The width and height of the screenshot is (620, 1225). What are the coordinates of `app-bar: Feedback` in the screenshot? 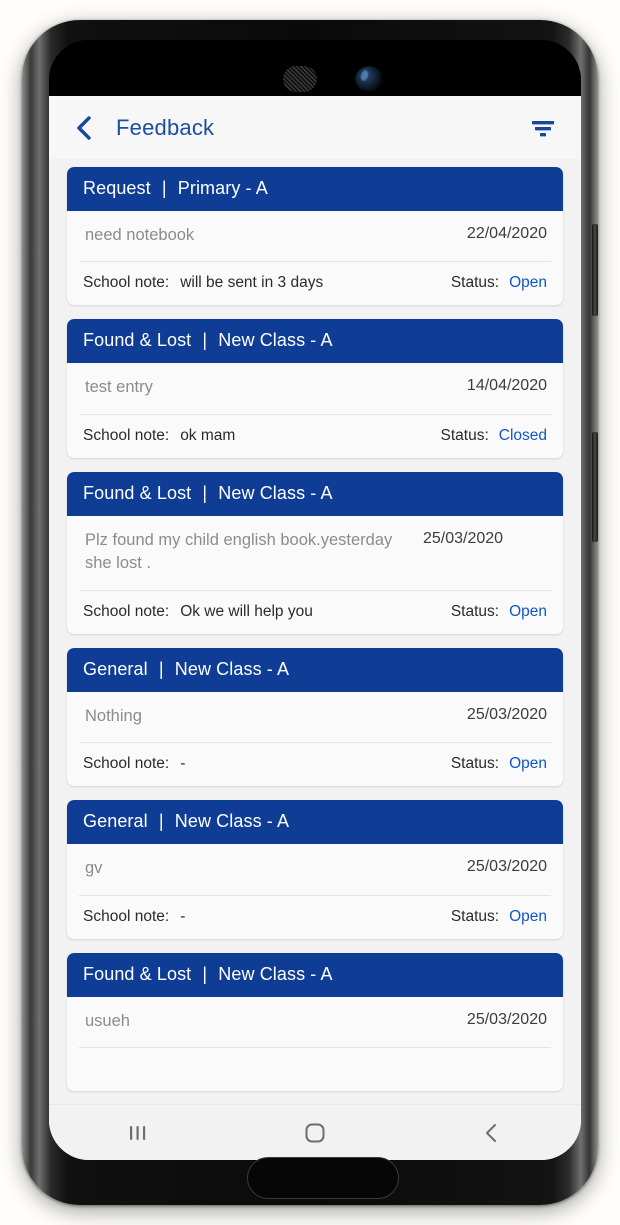 It's located at (315, 127).